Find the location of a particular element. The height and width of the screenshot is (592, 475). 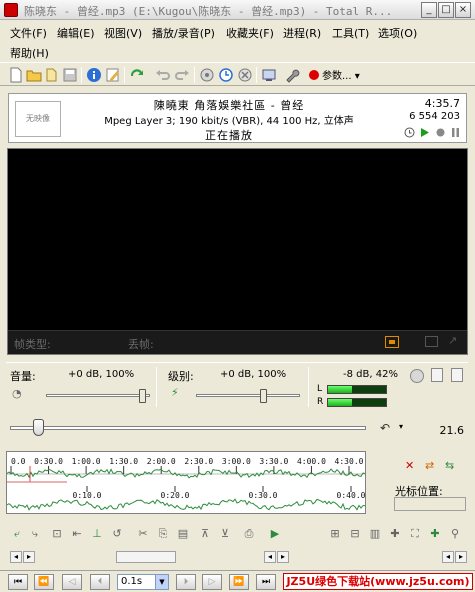

frame-forward-button: ⏵ is located at coordinates (186, 582).